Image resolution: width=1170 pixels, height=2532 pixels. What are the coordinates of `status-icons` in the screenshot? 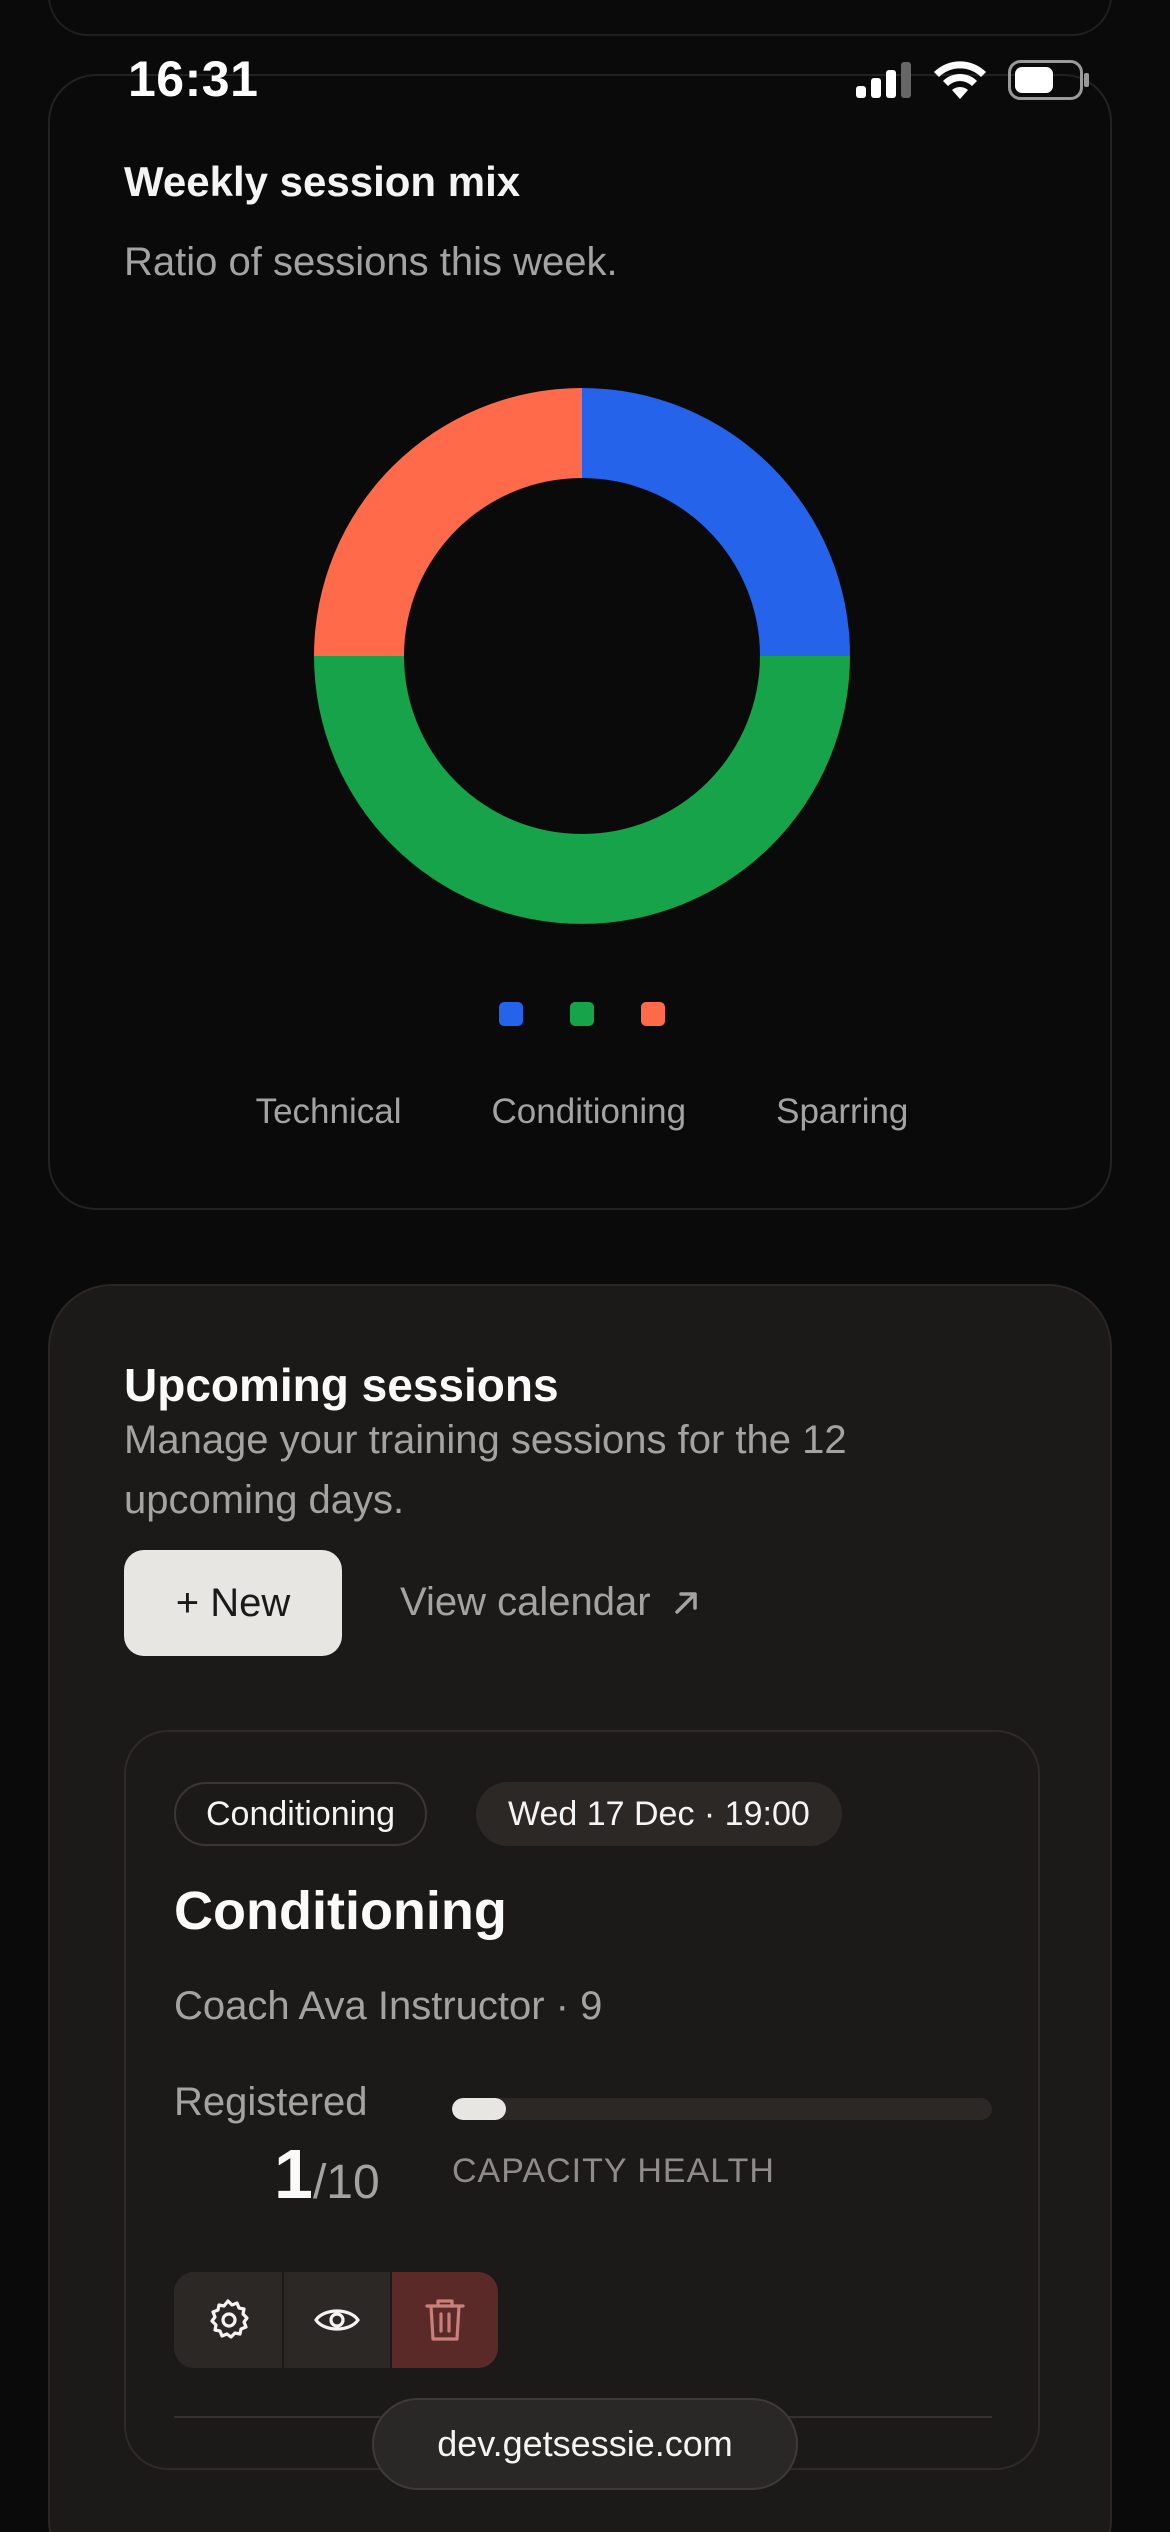 It's located at (973, 80).